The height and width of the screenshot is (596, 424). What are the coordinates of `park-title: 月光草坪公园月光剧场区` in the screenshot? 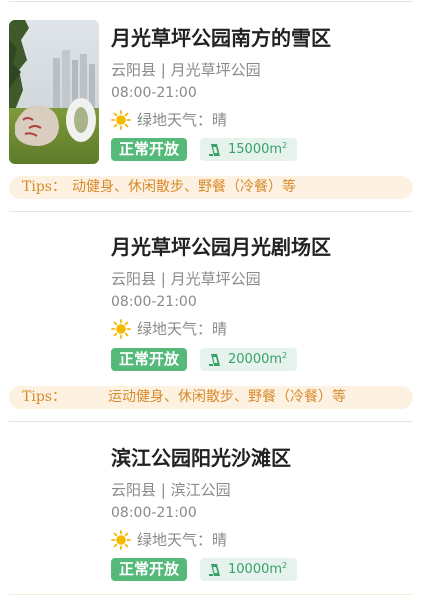 It's located at (221, 245).